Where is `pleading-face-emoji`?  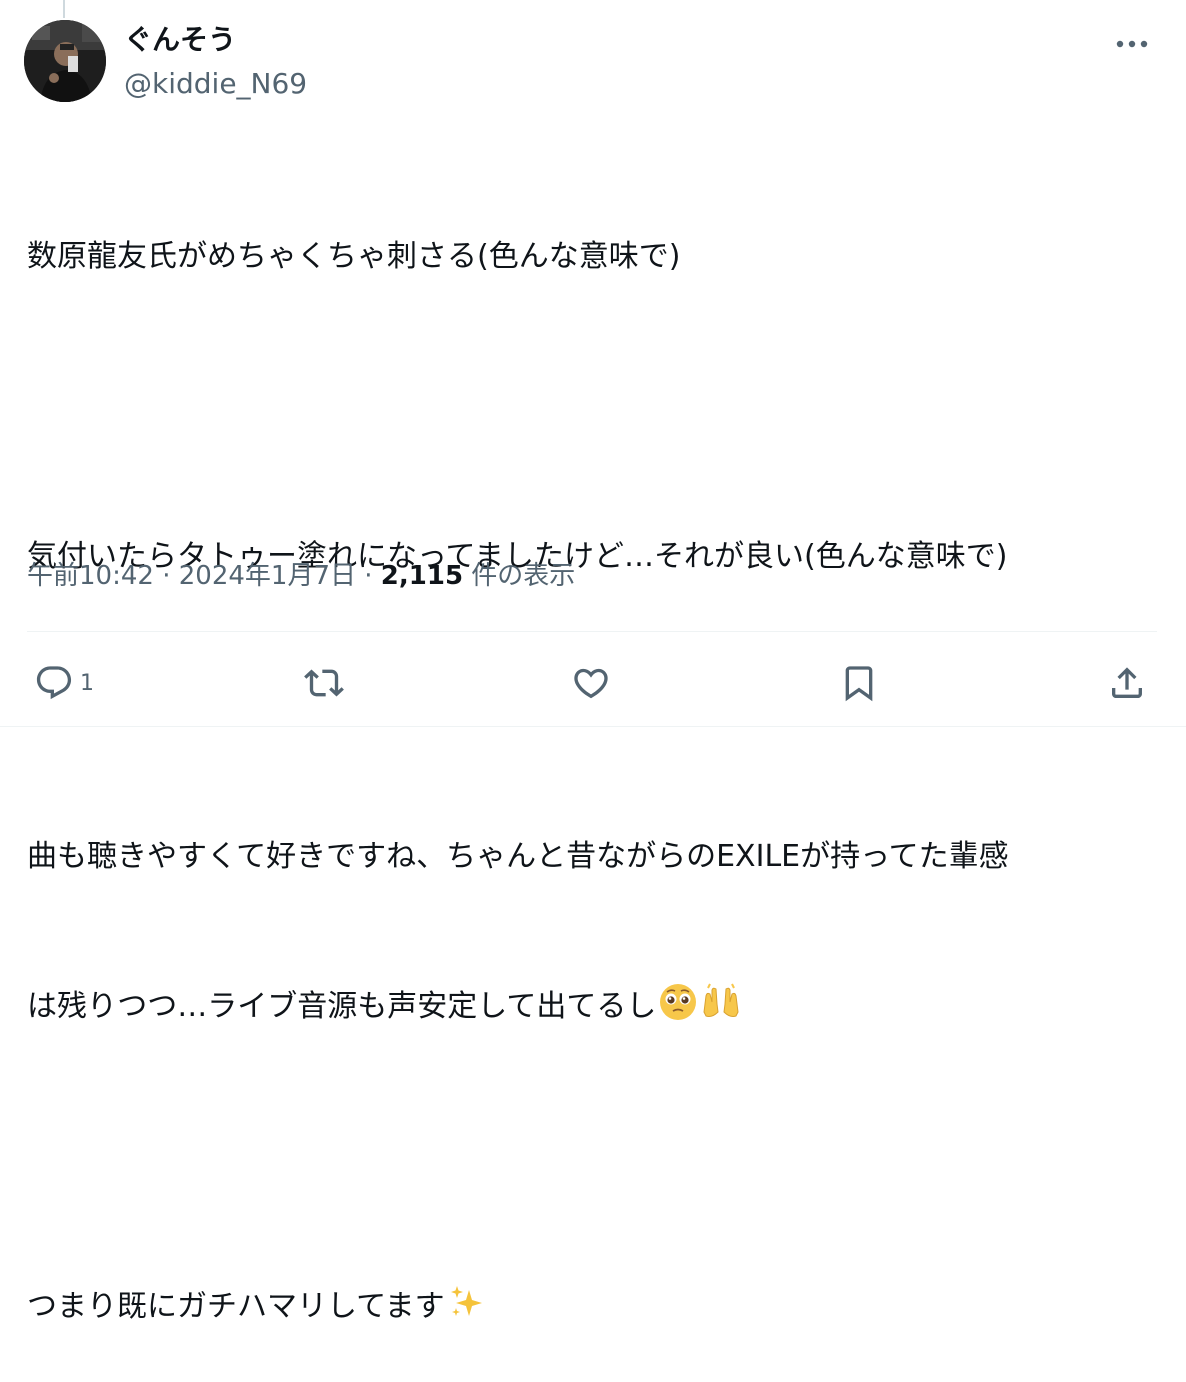
pleading-face-emoji is located at coordinates (678, 1010).